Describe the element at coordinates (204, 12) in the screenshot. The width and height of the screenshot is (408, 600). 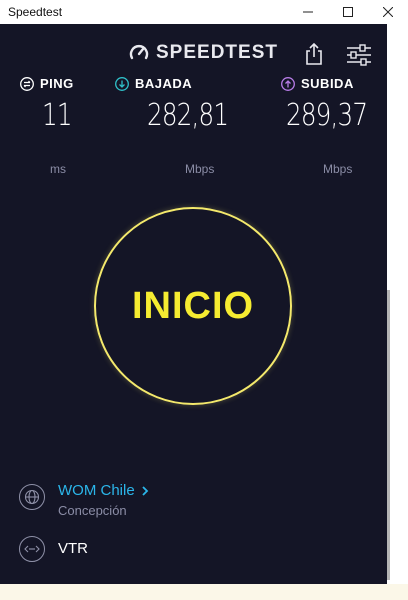
I see `title-bar: Speedtest` at that location.